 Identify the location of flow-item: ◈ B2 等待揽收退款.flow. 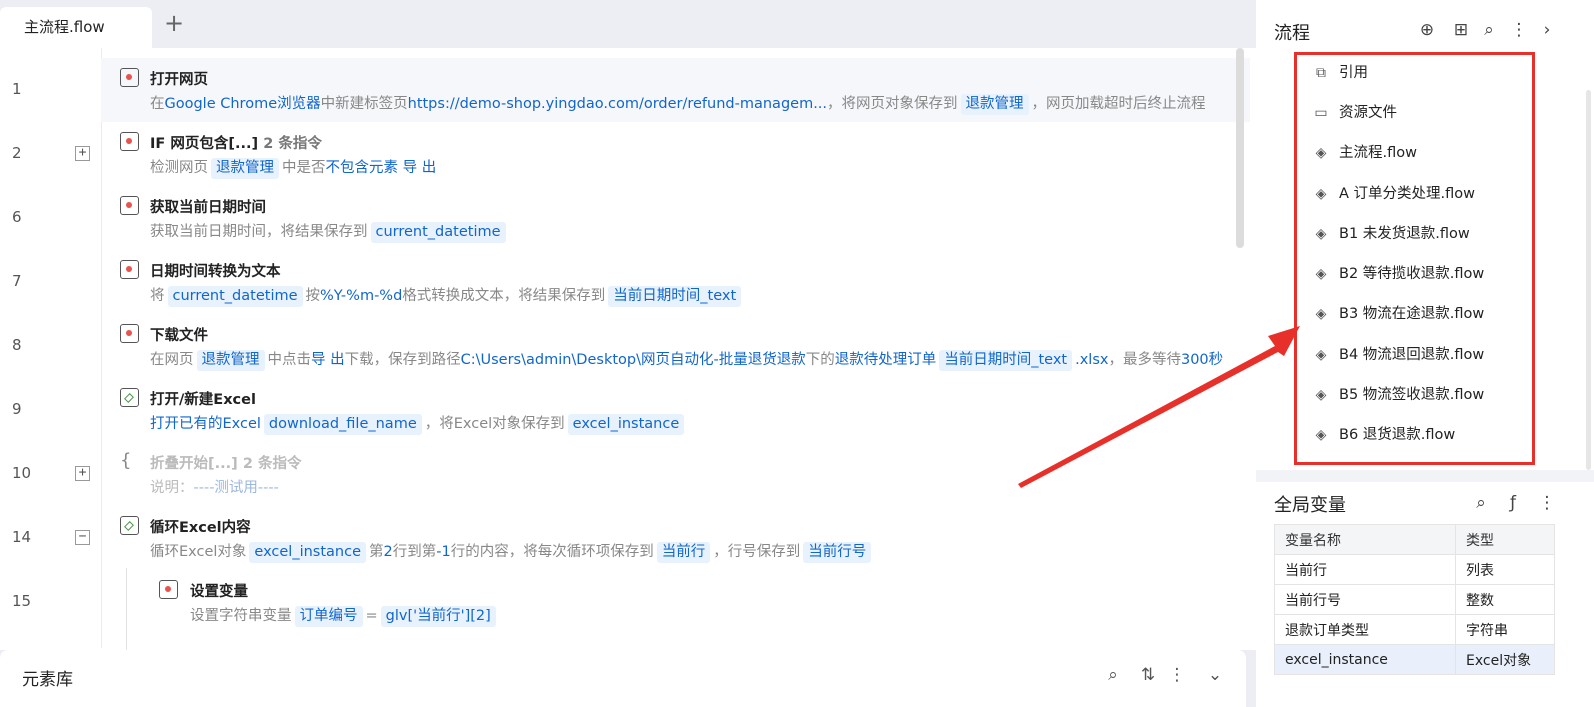
(1437, 274).